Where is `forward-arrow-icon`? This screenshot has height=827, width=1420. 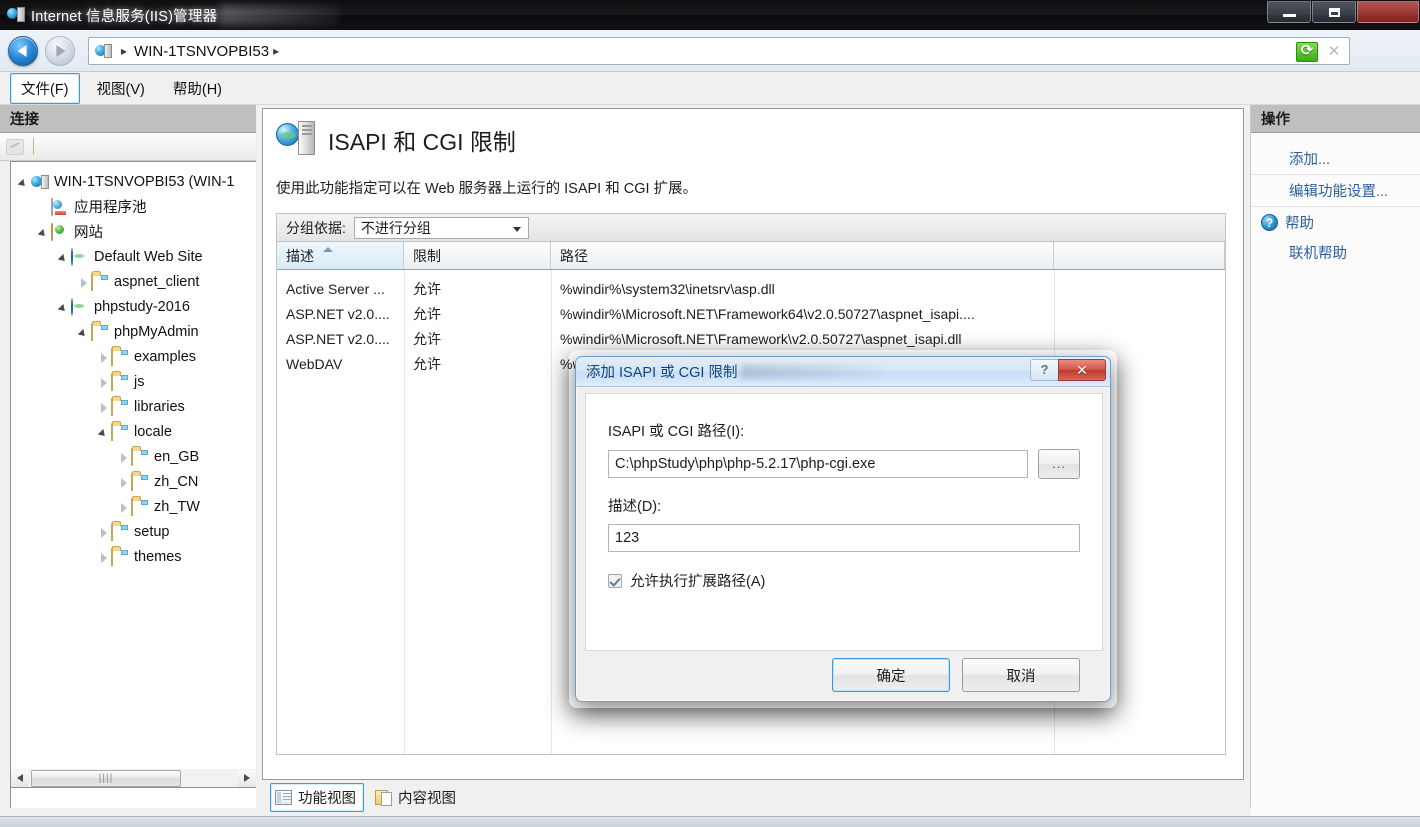
forward-arrow-icon is located at coordinates (60, 51).